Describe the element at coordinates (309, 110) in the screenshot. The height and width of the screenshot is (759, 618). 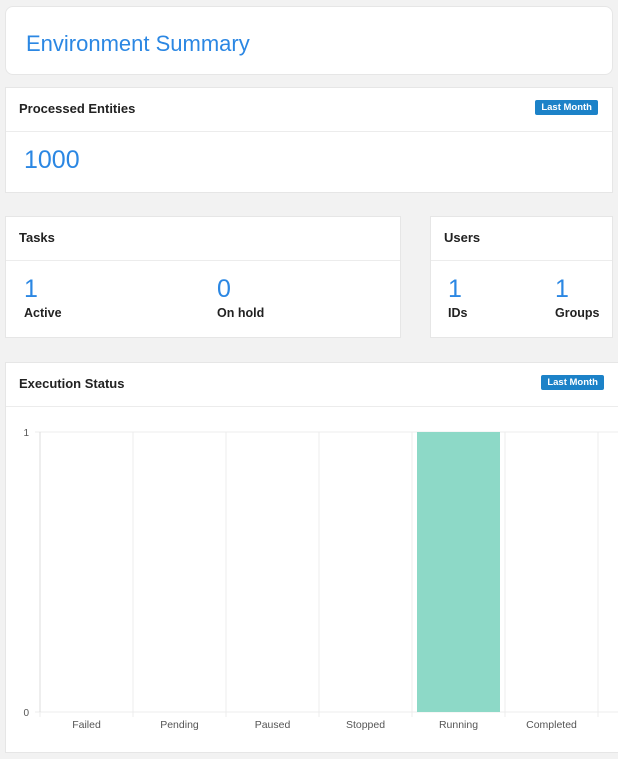
I see `processed-entities-header: Processed Entities Last Month` at that location.